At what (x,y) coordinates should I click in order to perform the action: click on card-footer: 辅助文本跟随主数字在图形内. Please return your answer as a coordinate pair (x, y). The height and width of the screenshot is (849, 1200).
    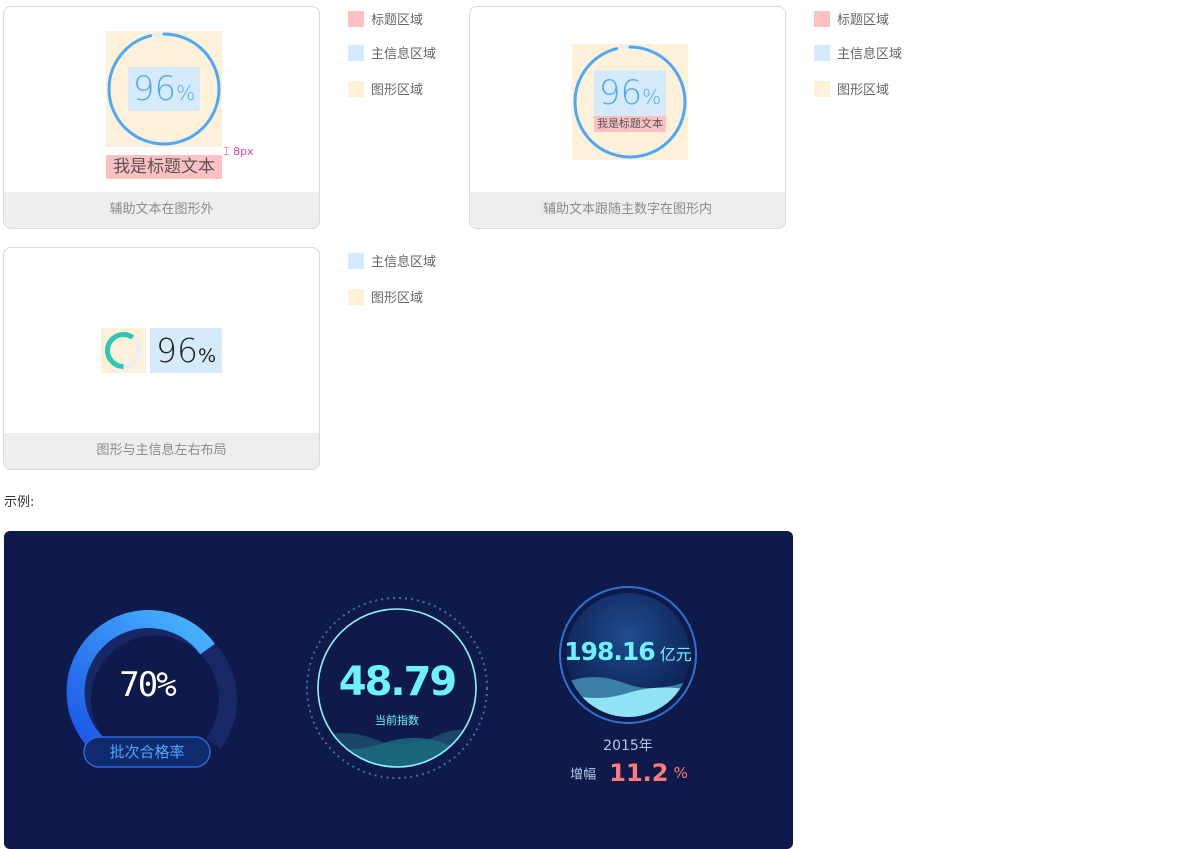
    Looking at the image, I should click on (627, 210).